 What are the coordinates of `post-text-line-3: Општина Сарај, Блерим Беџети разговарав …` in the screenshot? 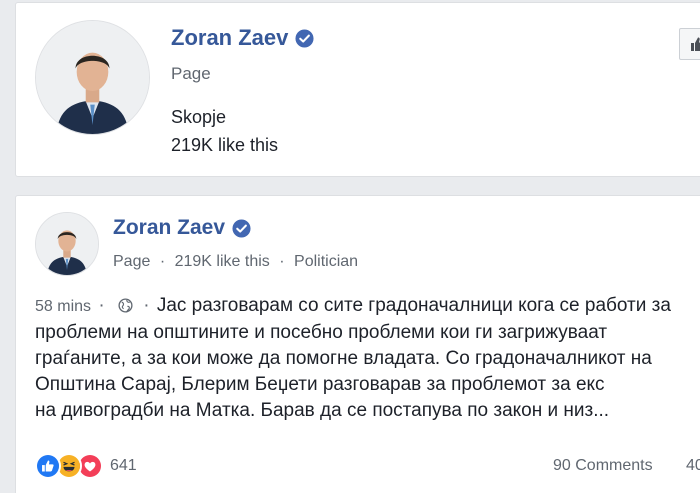 It's located at (320, 384).